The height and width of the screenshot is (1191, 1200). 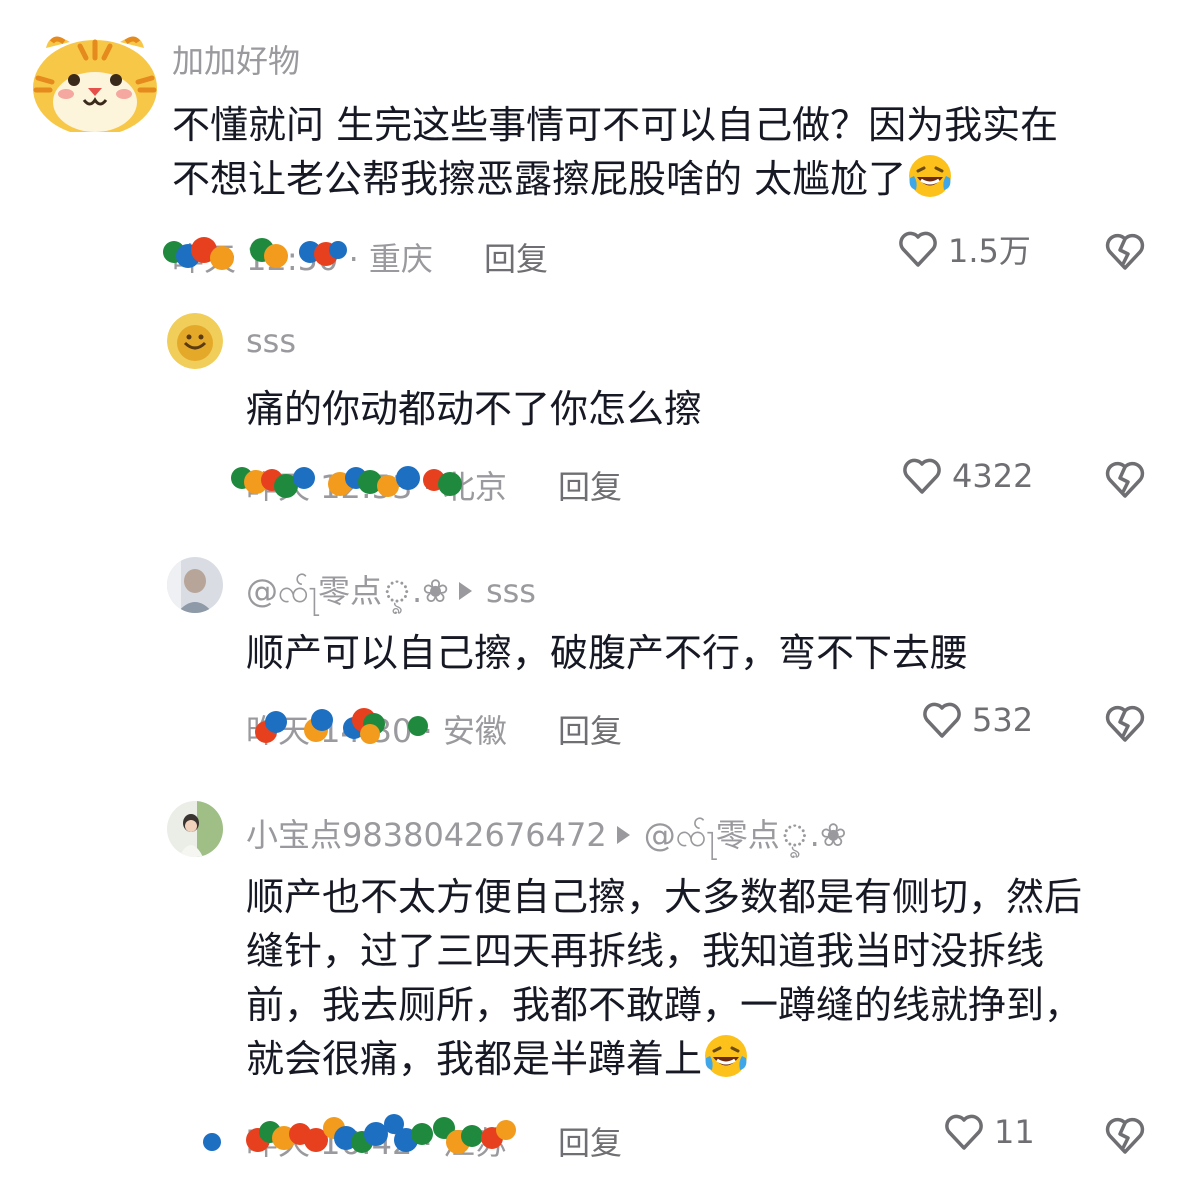 What do you see at coordinates (195, 829) in the screenshot?
I see `child-photo-avatar` at bounding box center [195, 829].